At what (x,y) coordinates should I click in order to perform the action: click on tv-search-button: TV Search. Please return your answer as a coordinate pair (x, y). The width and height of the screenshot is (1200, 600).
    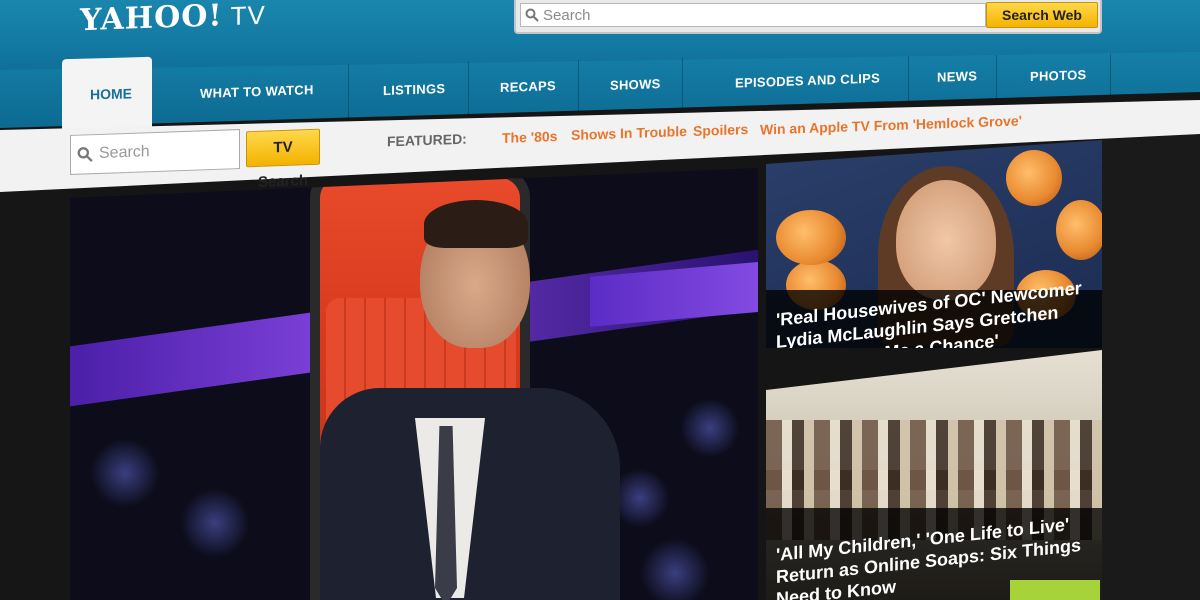
    Looking at the image, I should click on (283, 159).